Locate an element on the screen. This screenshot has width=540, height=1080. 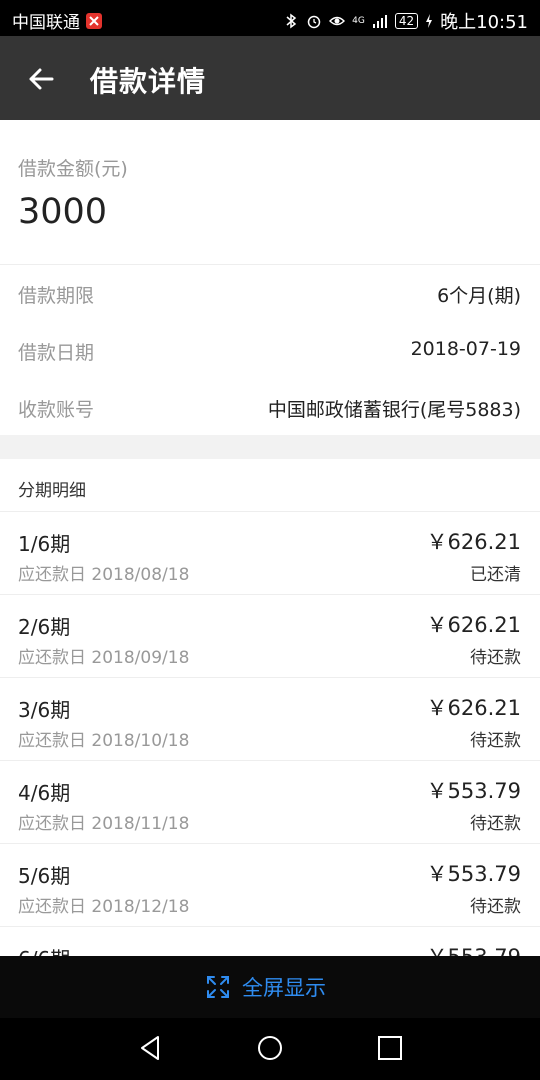
nav-home-icon is located at coordinates (270, 1048).